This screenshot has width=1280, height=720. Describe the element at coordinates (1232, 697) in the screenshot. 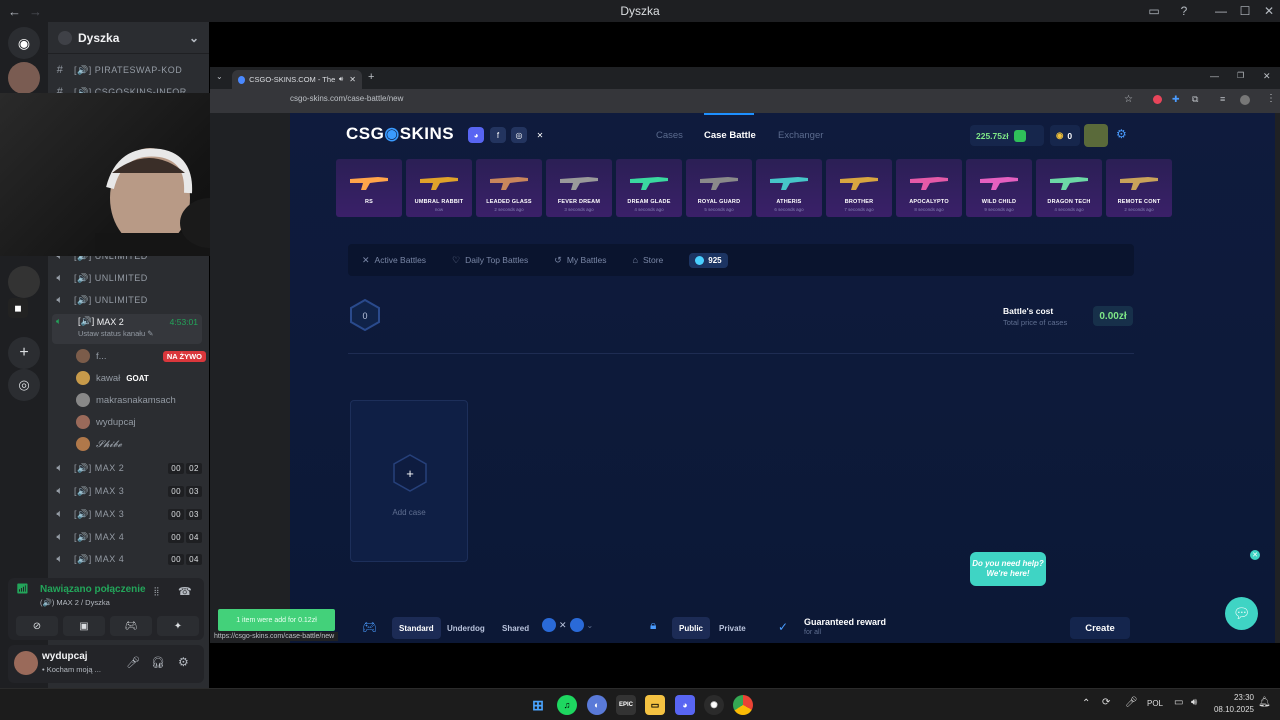

I see `clock-time: 23:30` at that location.